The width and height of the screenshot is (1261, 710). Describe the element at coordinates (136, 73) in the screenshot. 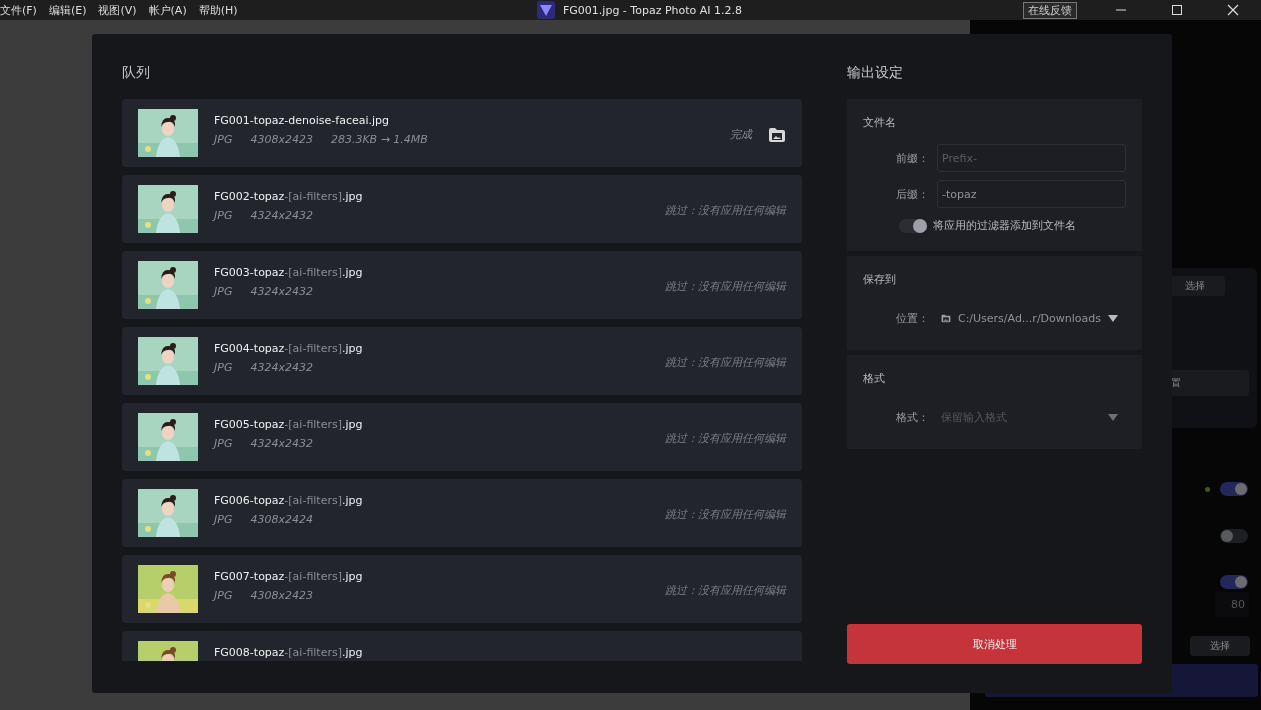

I see `queue-title: 队列` at that location.